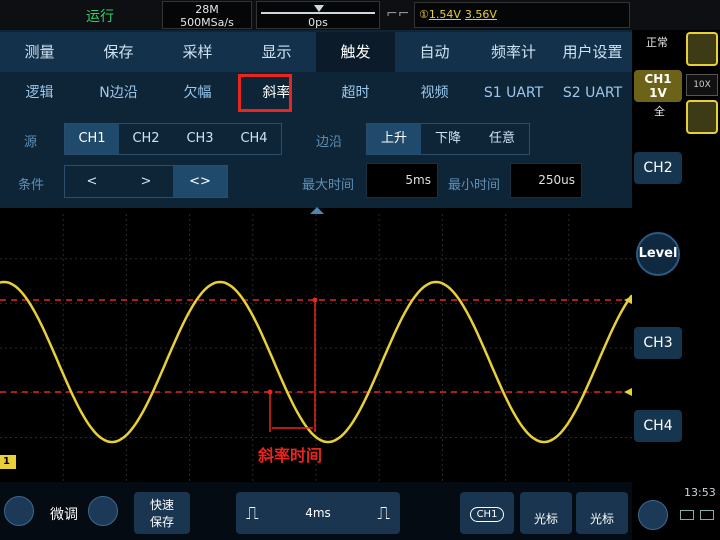 The width and height of the screenshot is (720, 540). I want to click on lower-trigger-marker, so click(628, 392).